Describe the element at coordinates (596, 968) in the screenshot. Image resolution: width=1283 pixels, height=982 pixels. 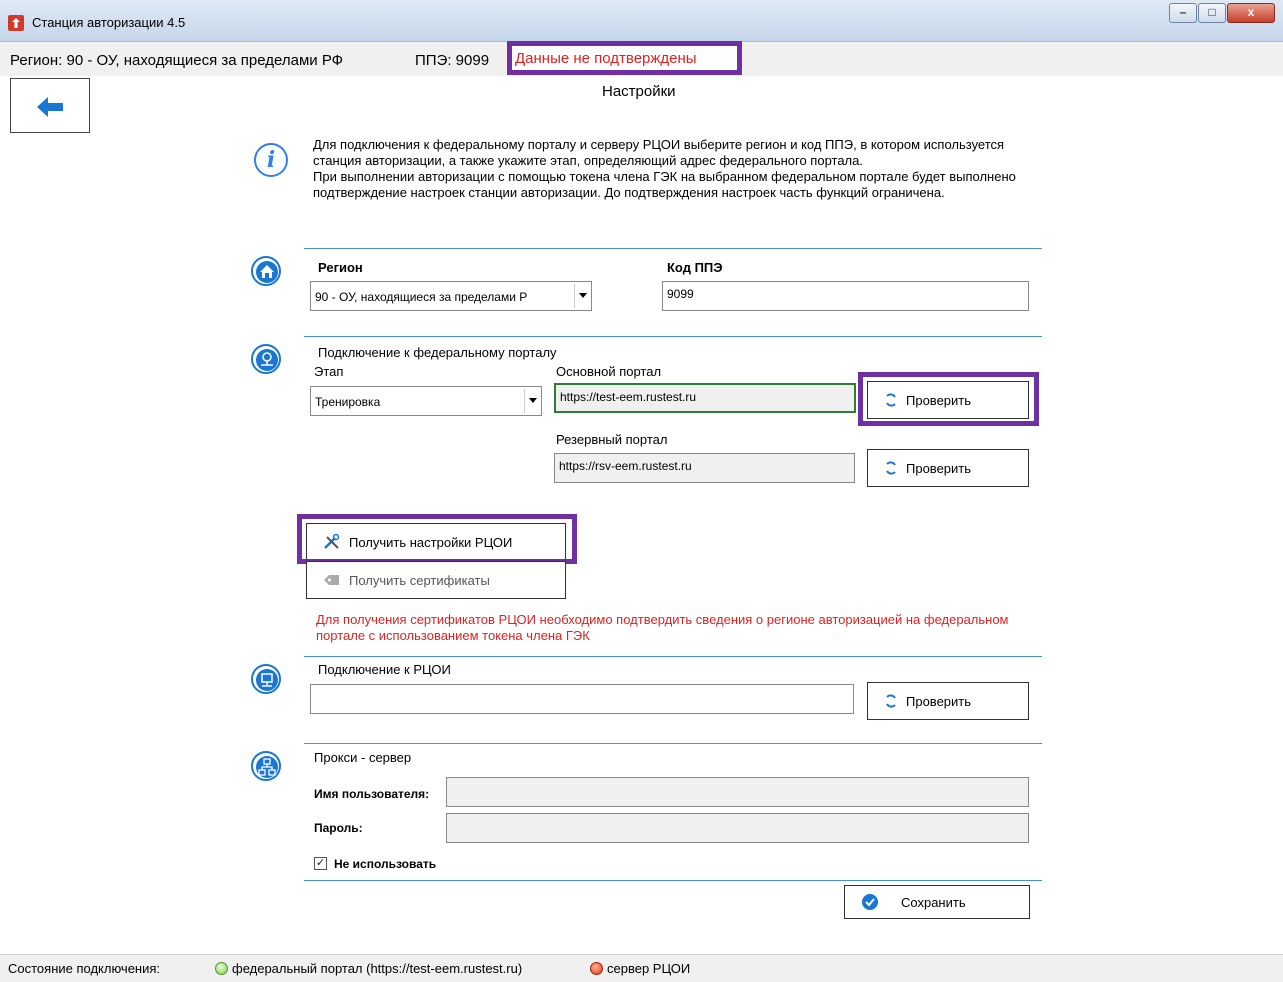
I see `status-error-icon` at that location.